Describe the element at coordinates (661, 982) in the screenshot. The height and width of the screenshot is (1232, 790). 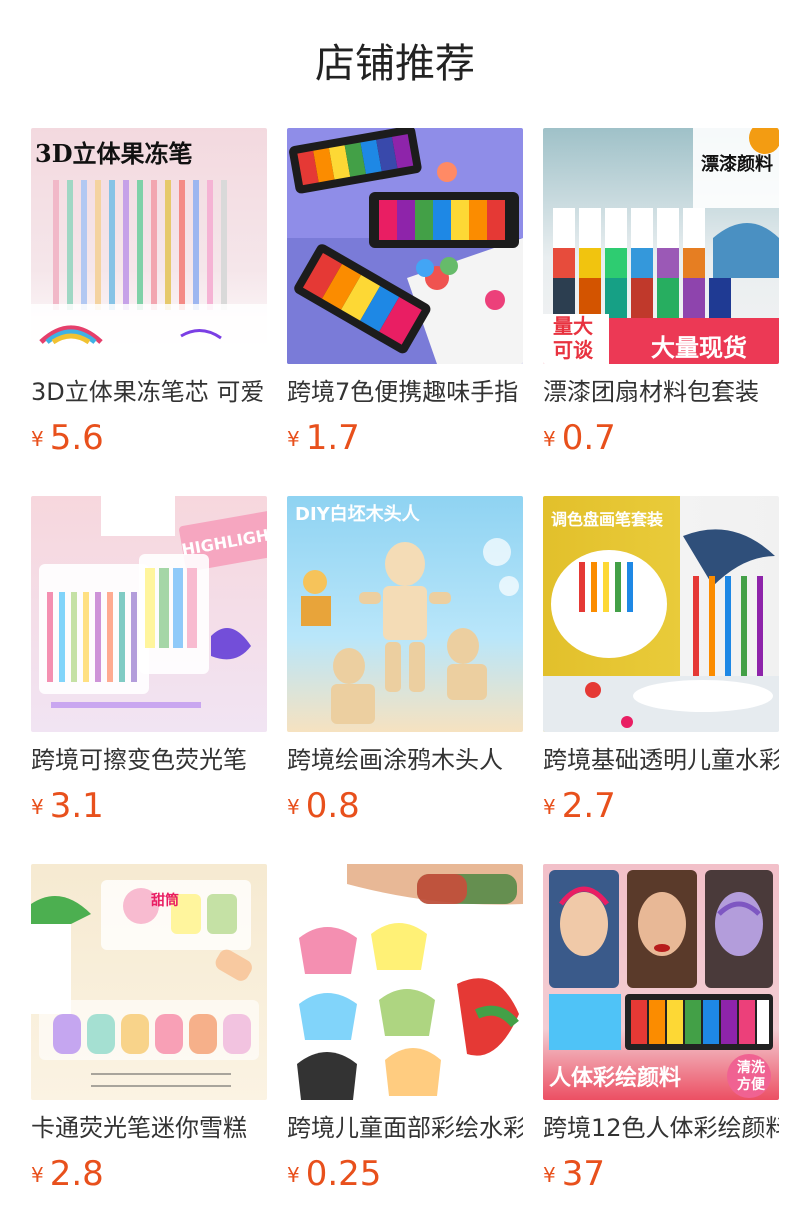
I see `product-image: 人体彩绘颜料 清洗方便` at that location.